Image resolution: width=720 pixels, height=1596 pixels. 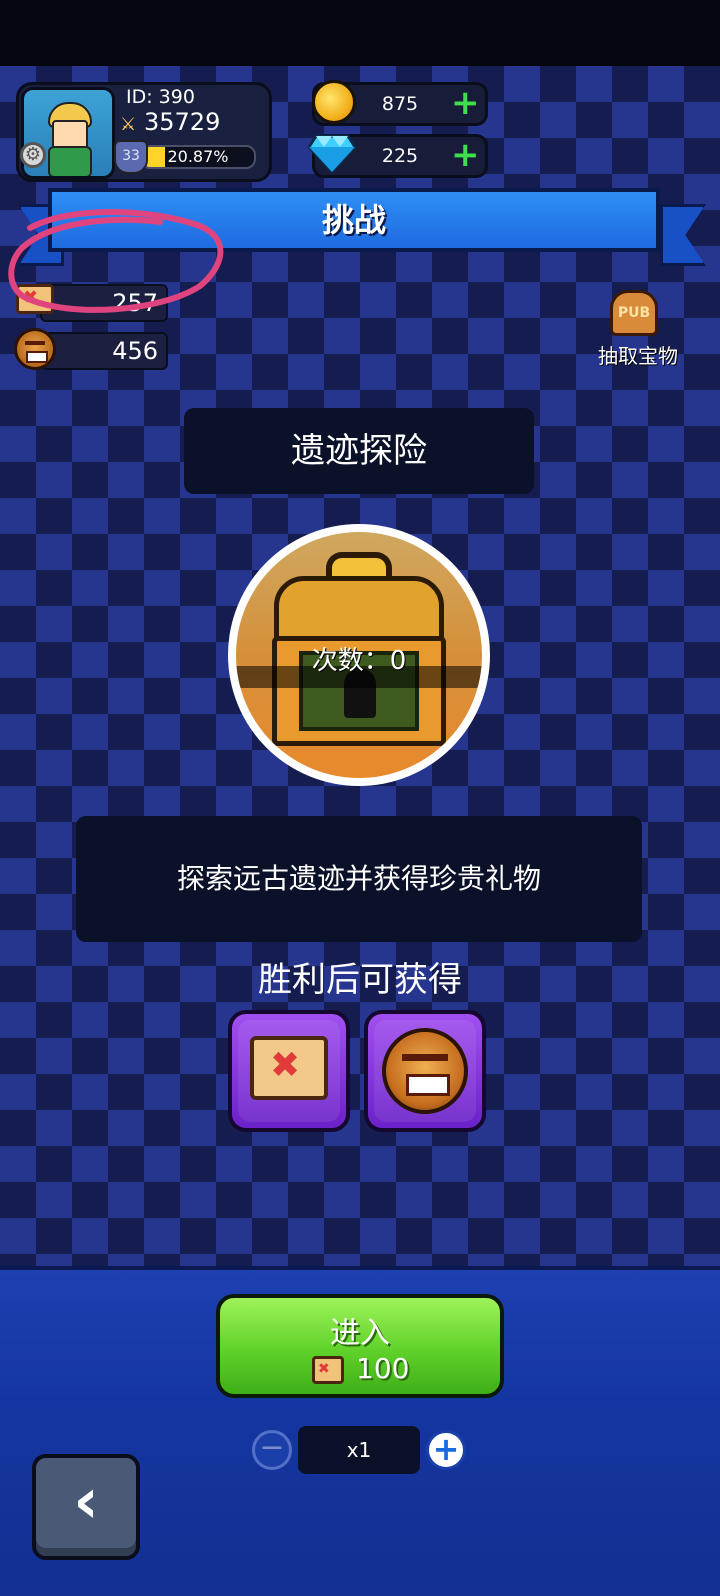 I want to click on reward-card-map: ✖, so click(x=289, y=1071).